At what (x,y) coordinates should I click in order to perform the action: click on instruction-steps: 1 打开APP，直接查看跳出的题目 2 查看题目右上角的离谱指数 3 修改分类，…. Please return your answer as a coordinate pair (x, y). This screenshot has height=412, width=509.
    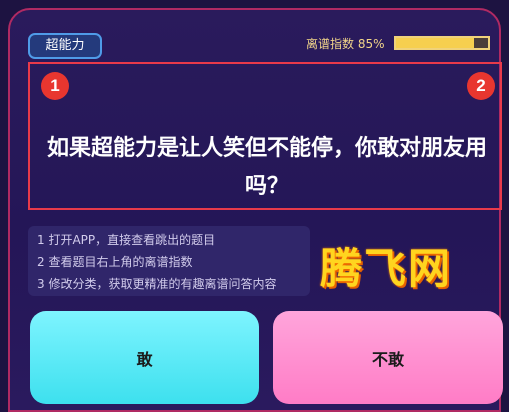
    Looking at the image, I should click on (169, 261).